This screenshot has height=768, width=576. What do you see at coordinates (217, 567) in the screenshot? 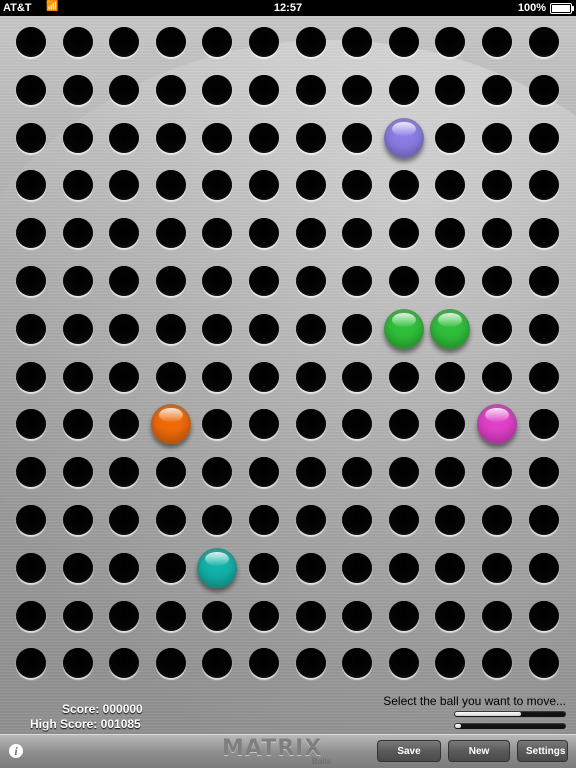
I see `teal-ball` at bounding box center [217, 567].